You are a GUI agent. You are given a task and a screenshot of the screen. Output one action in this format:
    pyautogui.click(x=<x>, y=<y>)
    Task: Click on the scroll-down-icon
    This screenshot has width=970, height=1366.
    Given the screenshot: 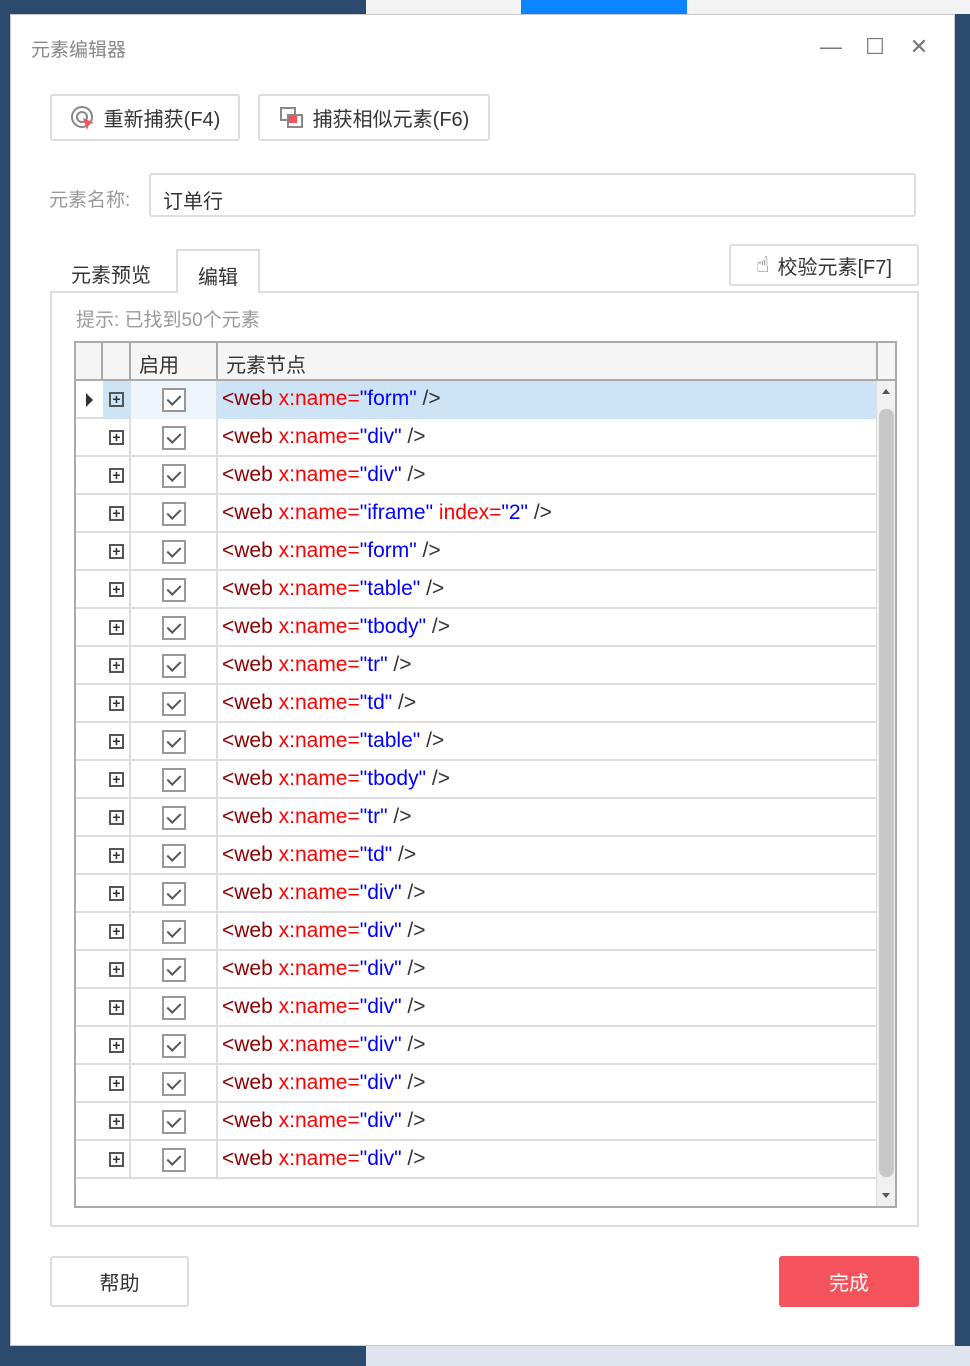 What is the action you would take?
    pyautogui.click(x=886, y=1195)
    